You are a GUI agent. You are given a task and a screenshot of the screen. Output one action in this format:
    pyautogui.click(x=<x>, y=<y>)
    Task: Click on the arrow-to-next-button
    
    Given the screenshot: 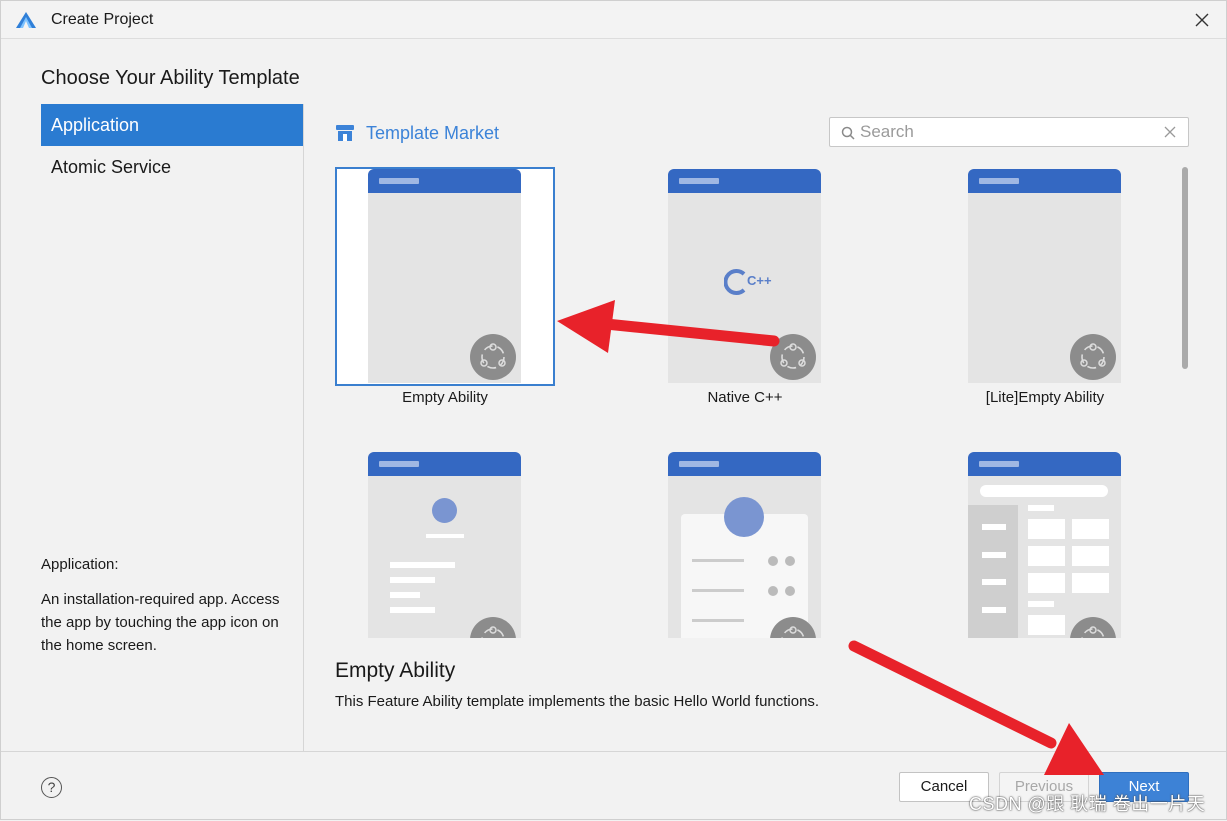 What is the action you would take?
    pyautogui.click(x=976, y=707)
    